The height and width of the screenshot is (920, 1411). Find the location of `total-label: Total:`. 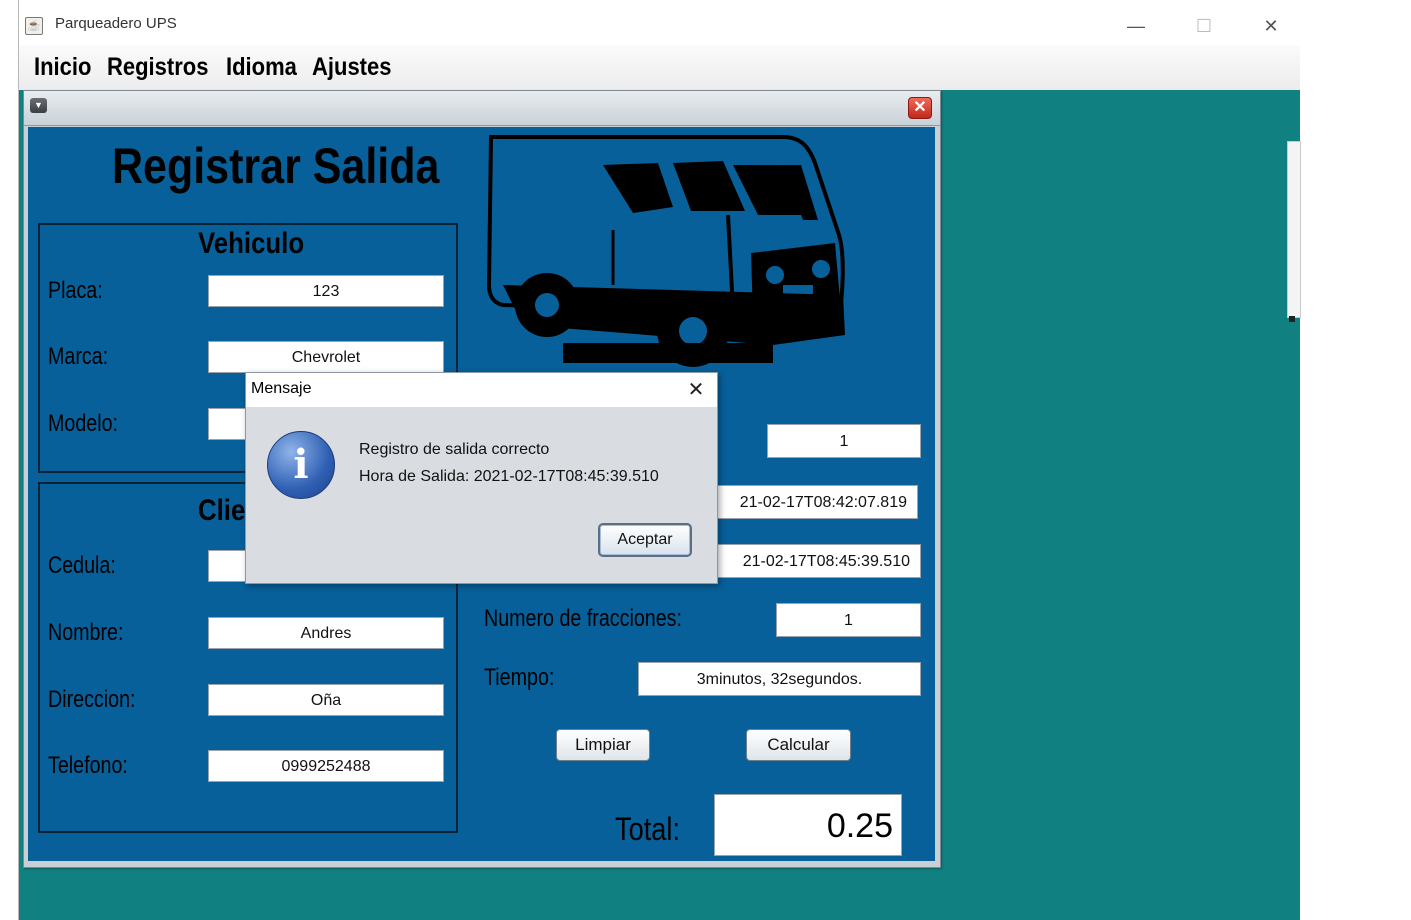

total-label: Total: is located at coordinates (648, 829).